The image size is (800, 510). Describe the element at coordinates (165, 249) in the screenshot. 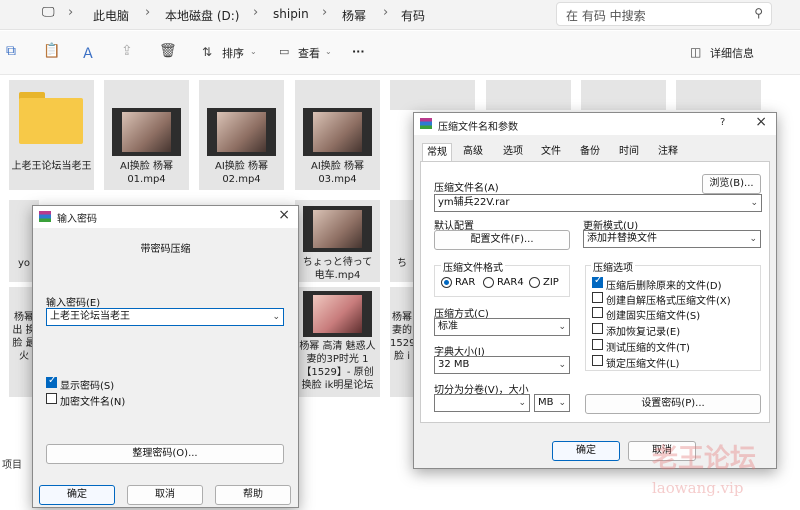

I see `dialog-subtitle: 带密码压缩` at that location.